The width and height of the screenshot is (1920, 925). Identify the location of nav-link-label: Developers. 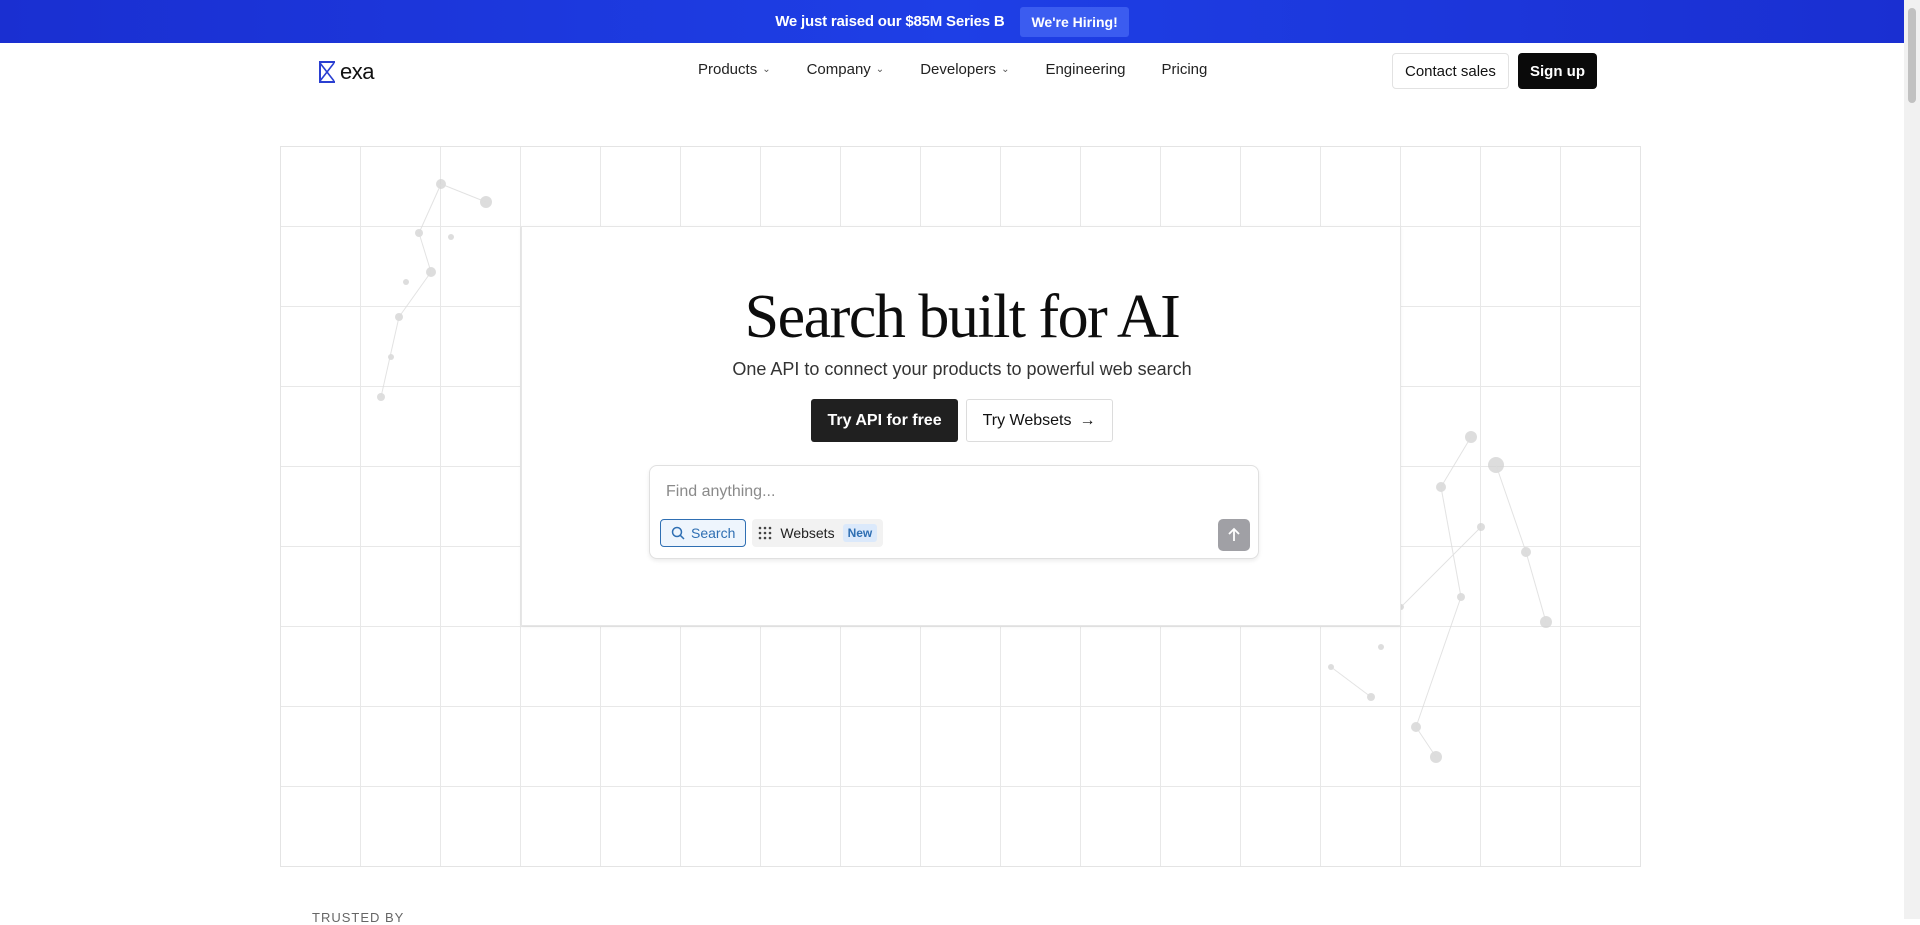
(958, 69).